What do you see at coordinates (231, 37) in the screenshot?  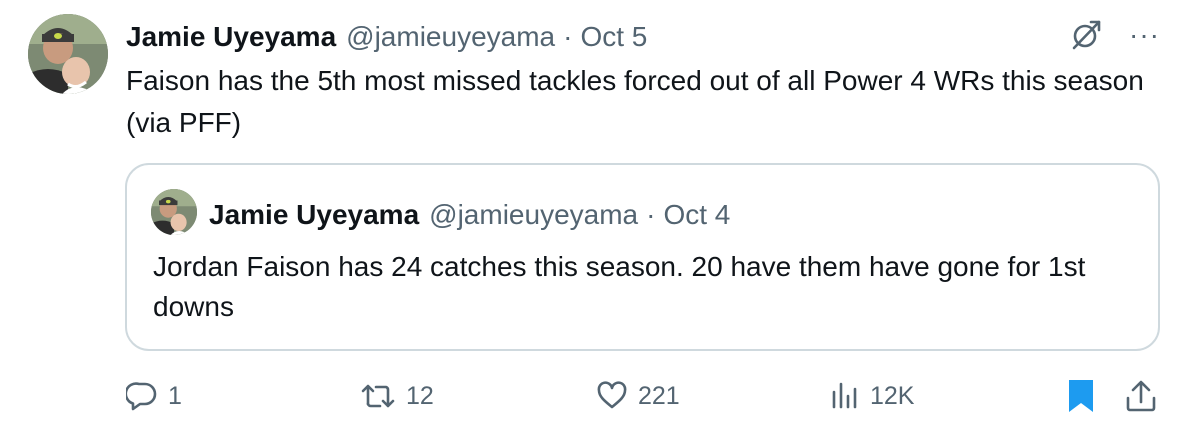 I see `author-name: Jamie Uyeyama` at bounding box center [231, 37].